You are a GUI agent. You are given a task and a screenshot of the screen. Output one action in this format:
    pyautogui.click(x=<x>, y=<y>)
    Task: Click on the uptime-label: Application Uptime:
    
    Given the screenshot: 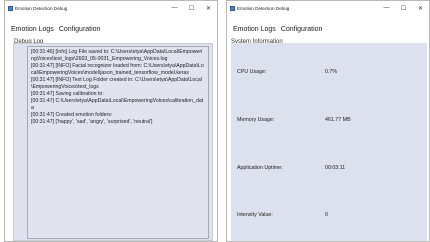 What is the action you would take?
    pyautogui.click(x=260, y=168)
    